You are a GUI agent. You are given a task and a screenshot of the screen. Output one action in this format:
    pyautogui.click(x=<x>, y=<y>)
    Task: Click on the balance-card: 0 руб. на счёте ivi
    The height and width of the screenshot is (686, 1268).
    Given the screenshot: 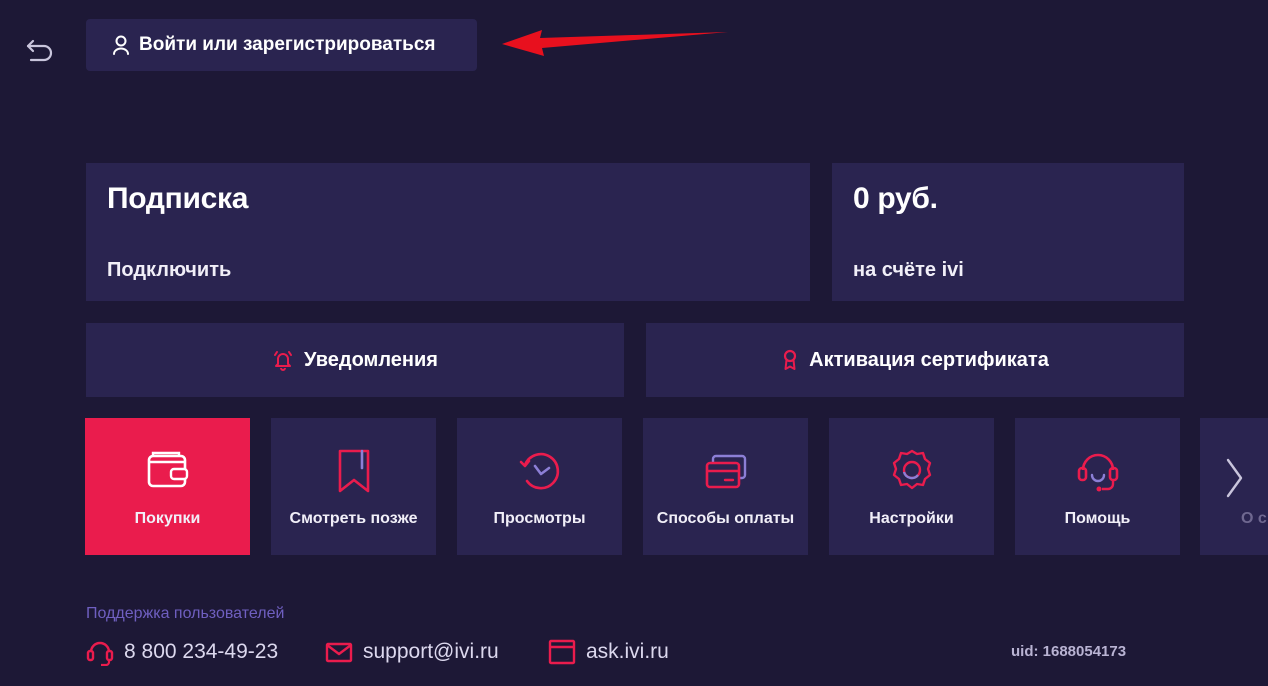 What is the action you would take?
    pyautogui.click(x=1008, y=232)
    